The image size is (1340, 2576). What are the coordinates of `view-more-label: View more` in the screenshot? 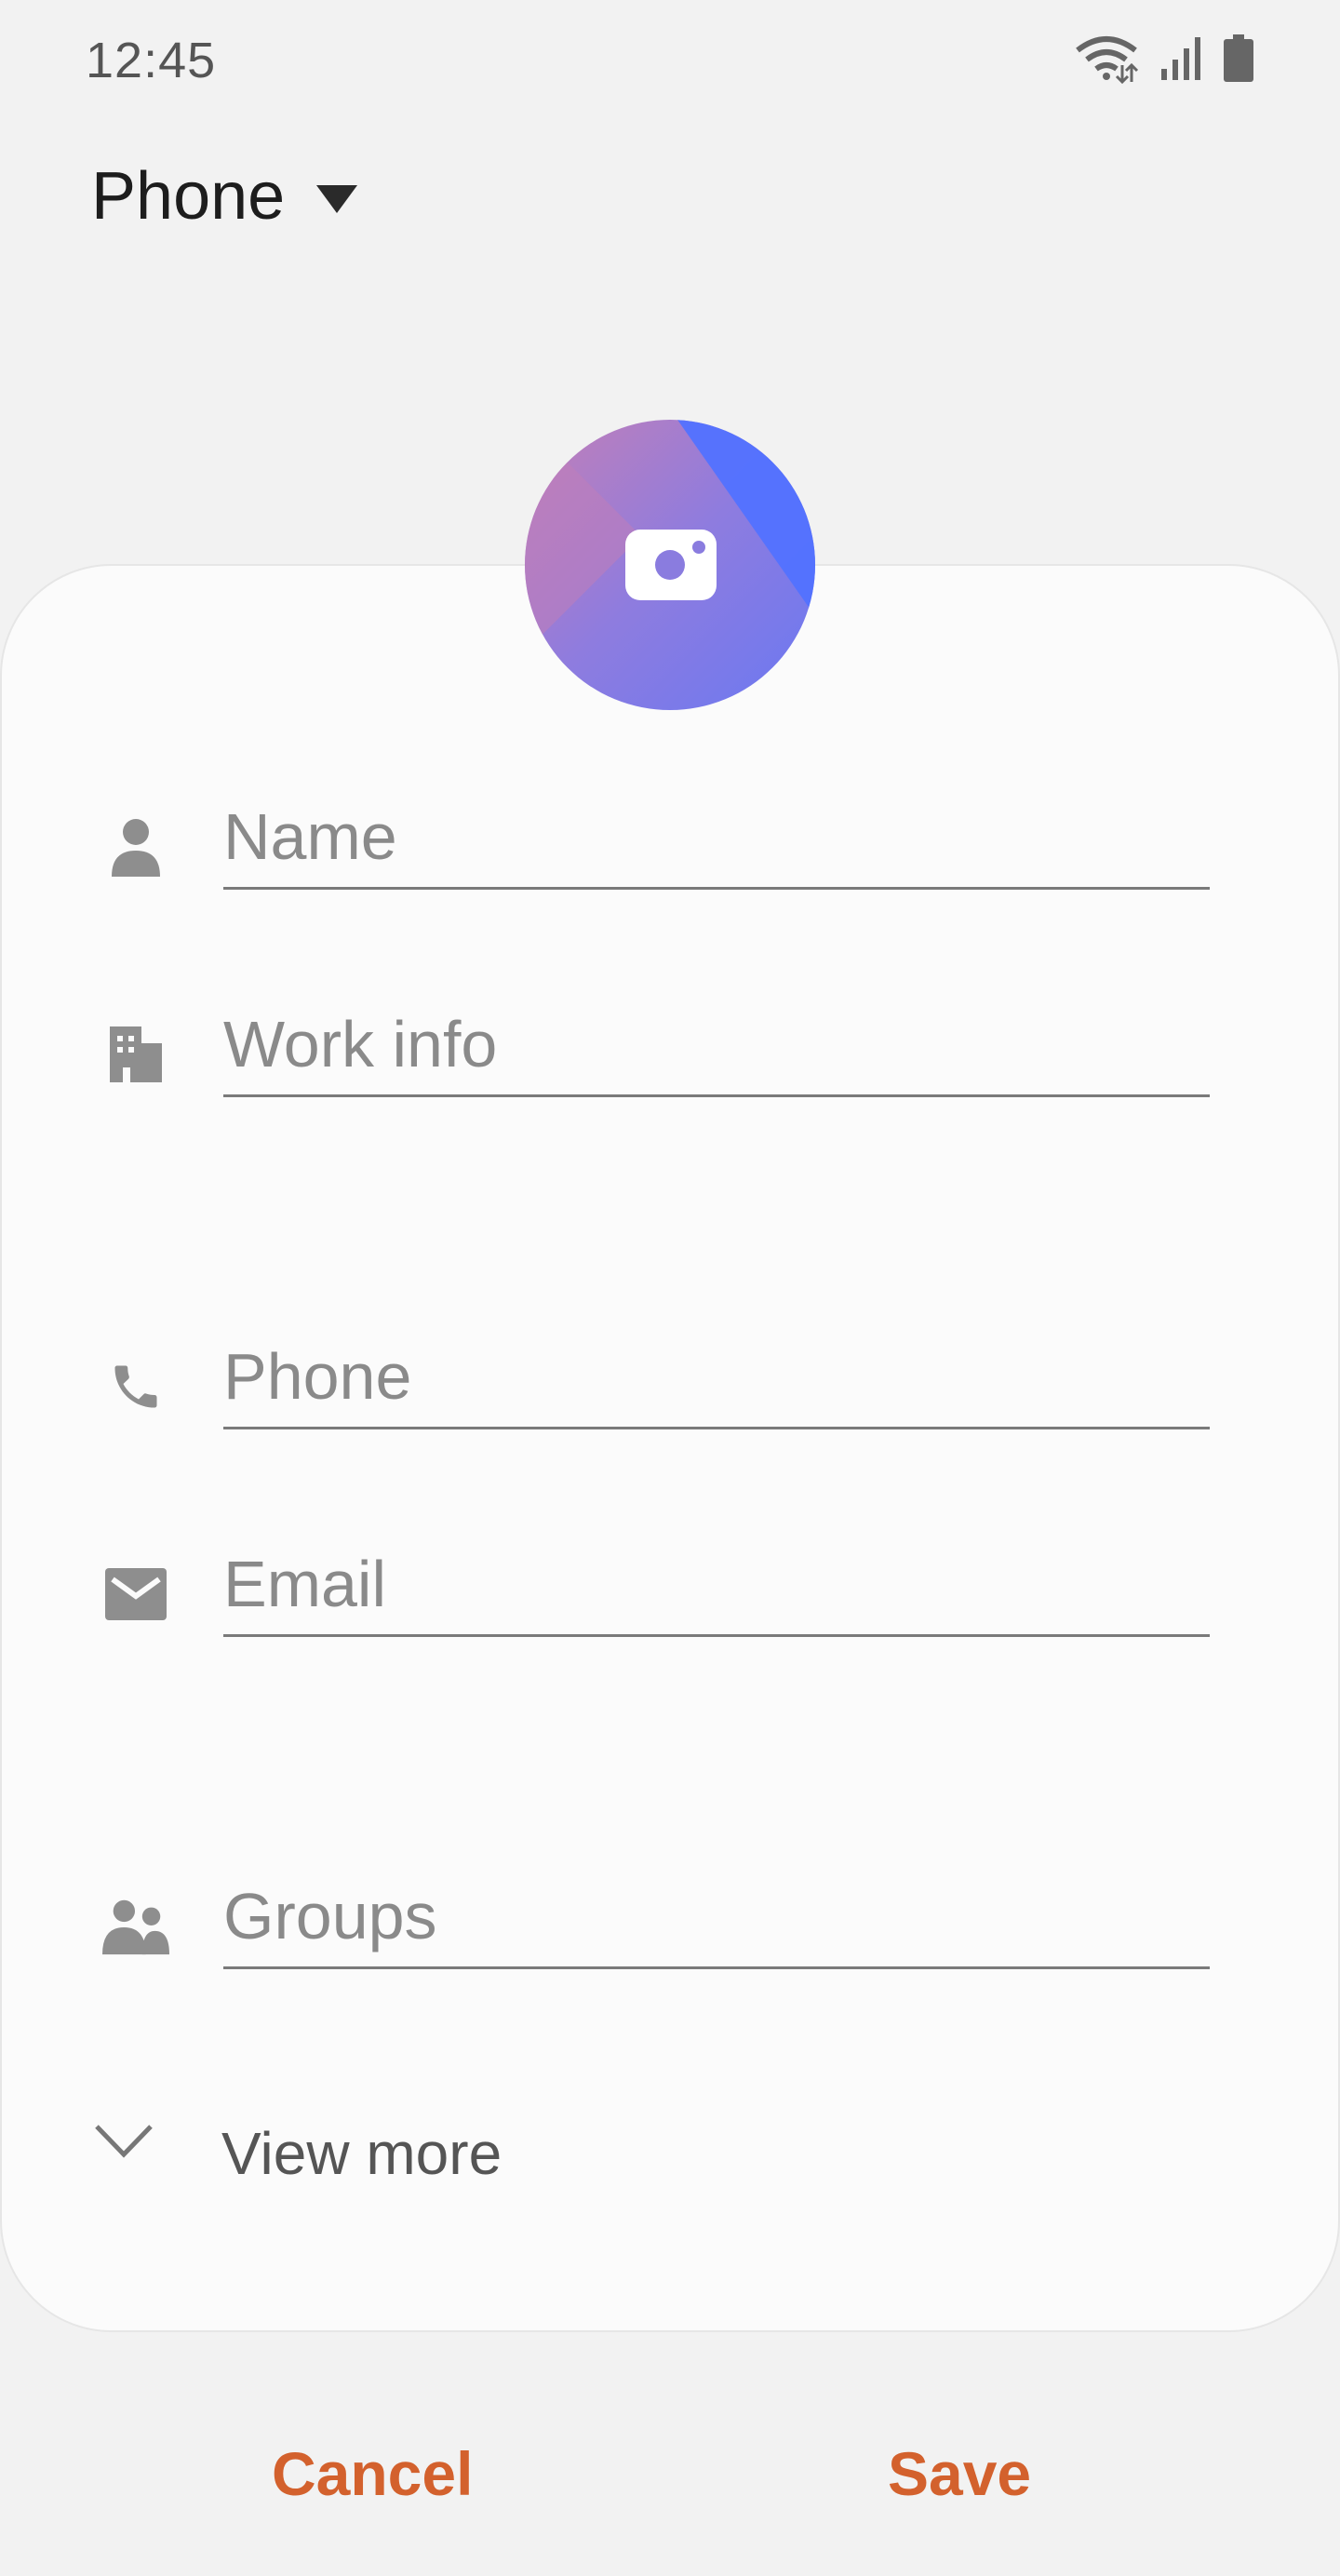 It's located at (361, 2153).